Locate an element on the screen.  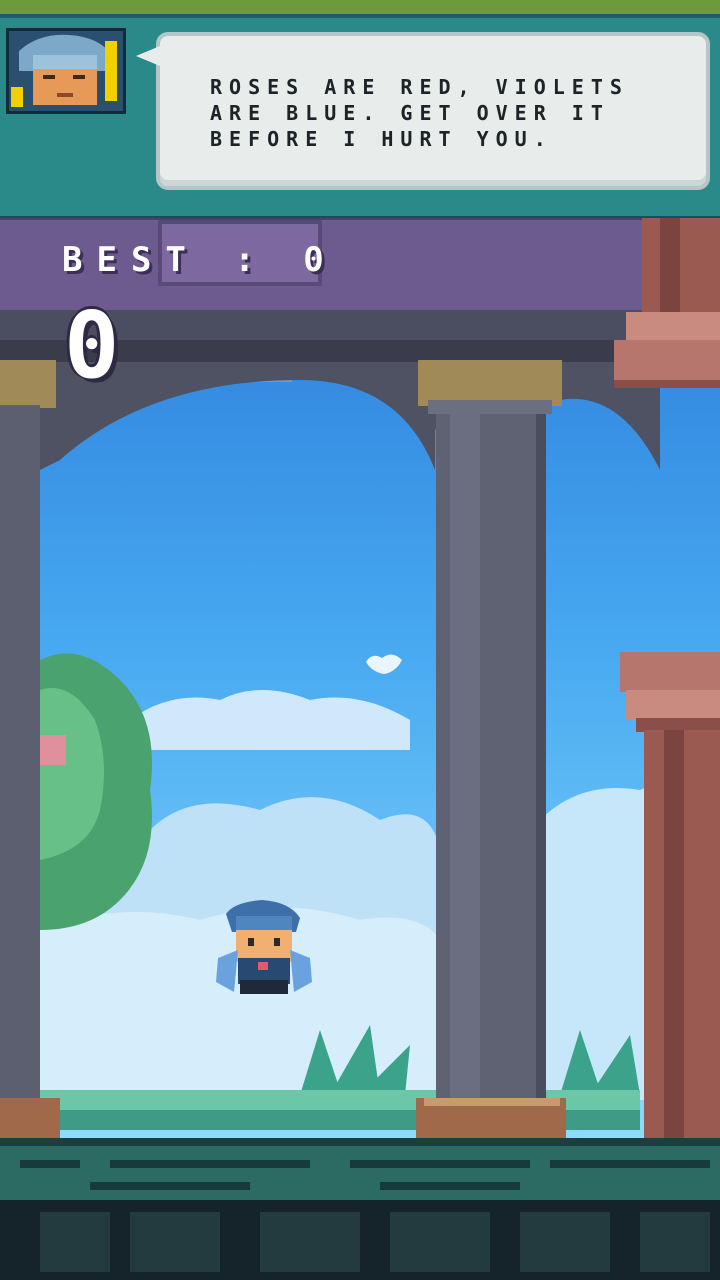
grass-trim is located at coordinates (360, 7).